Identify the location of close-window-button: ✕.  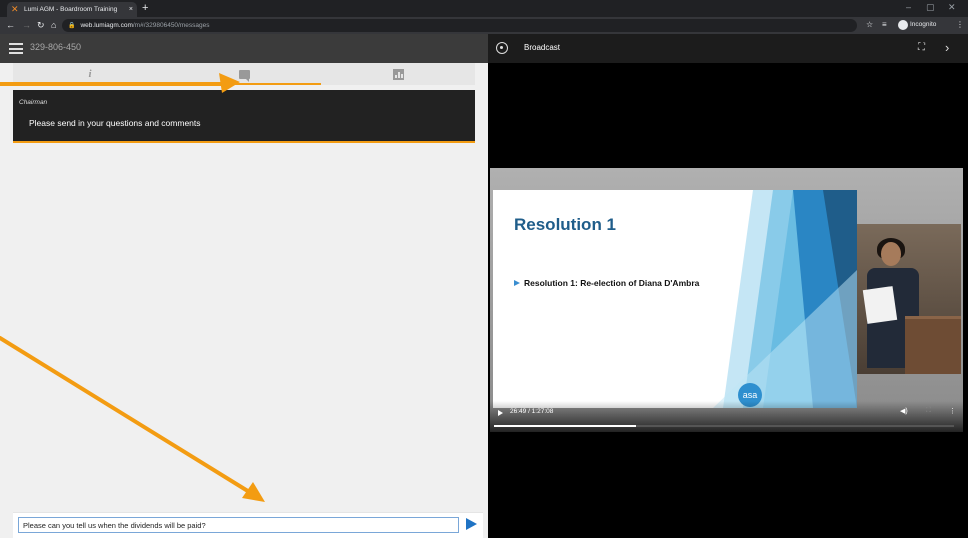
(952, 7).